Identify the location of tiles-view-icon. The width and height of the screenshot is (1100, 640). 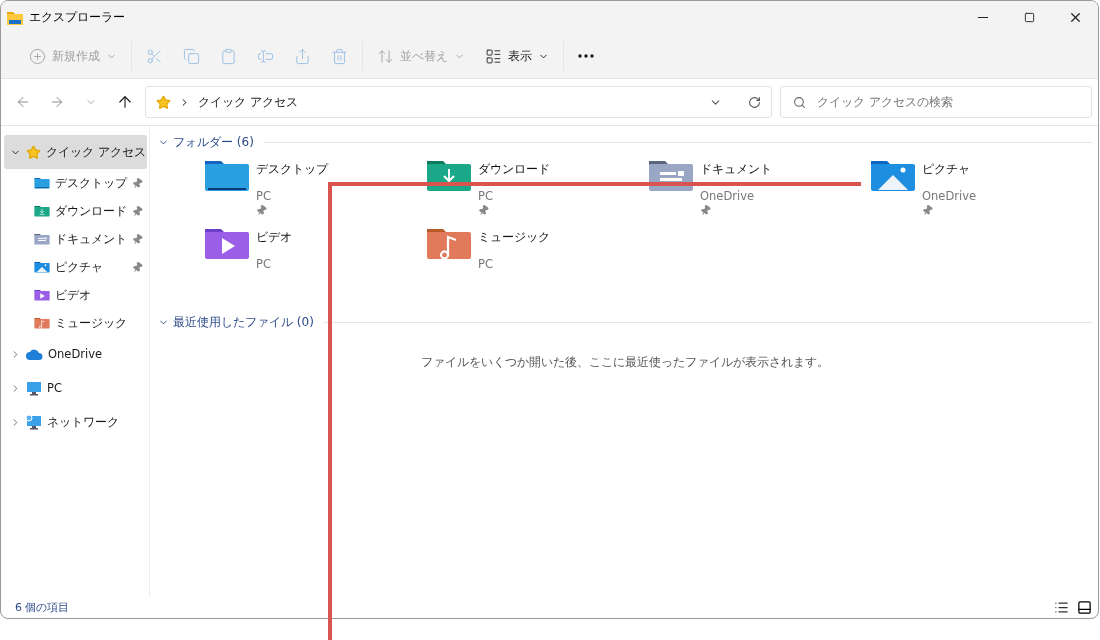
(1084, 607).